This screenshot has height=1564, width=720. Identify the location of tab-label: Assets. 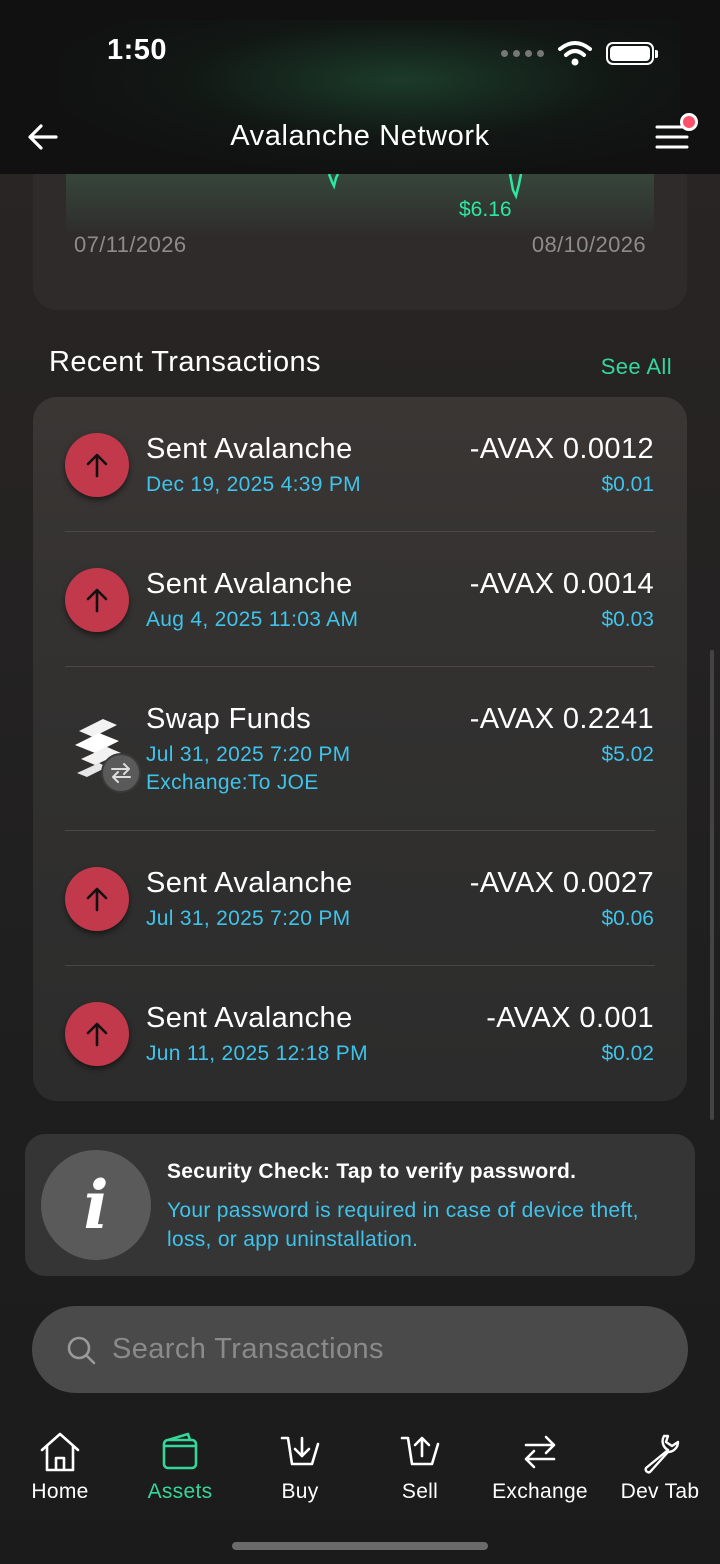
(180, 1491).